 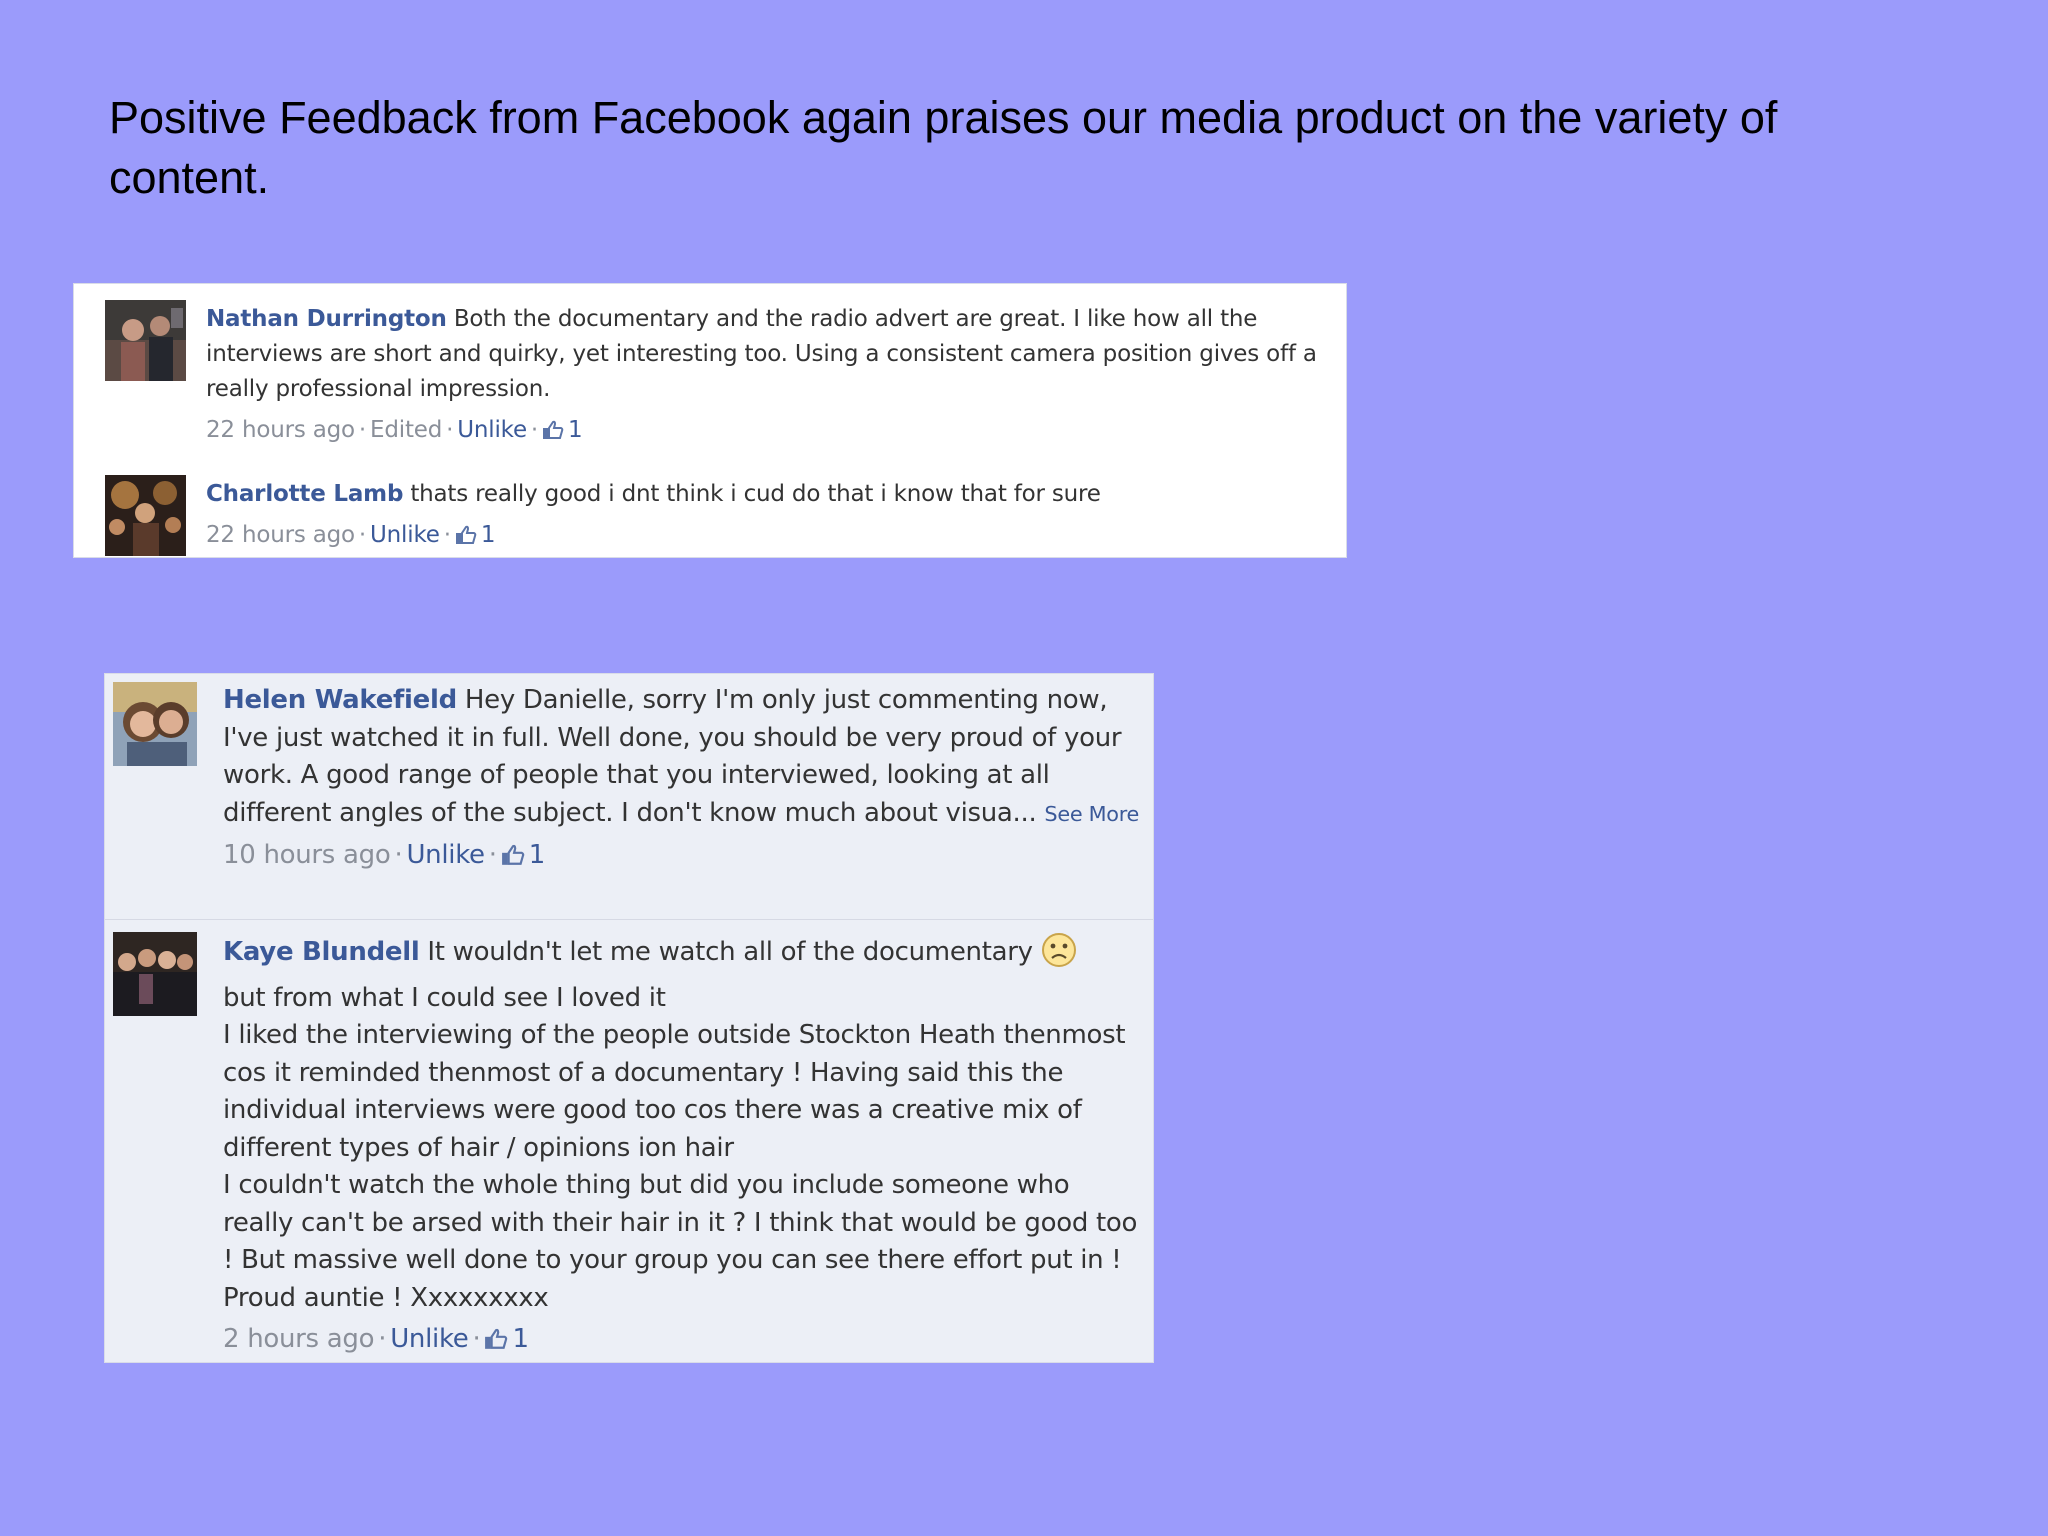 What do you see at coordinates (304, 494) in the screenshot?
I see `author-name: Charlotte Lamb` at bounding box center [304, 494].